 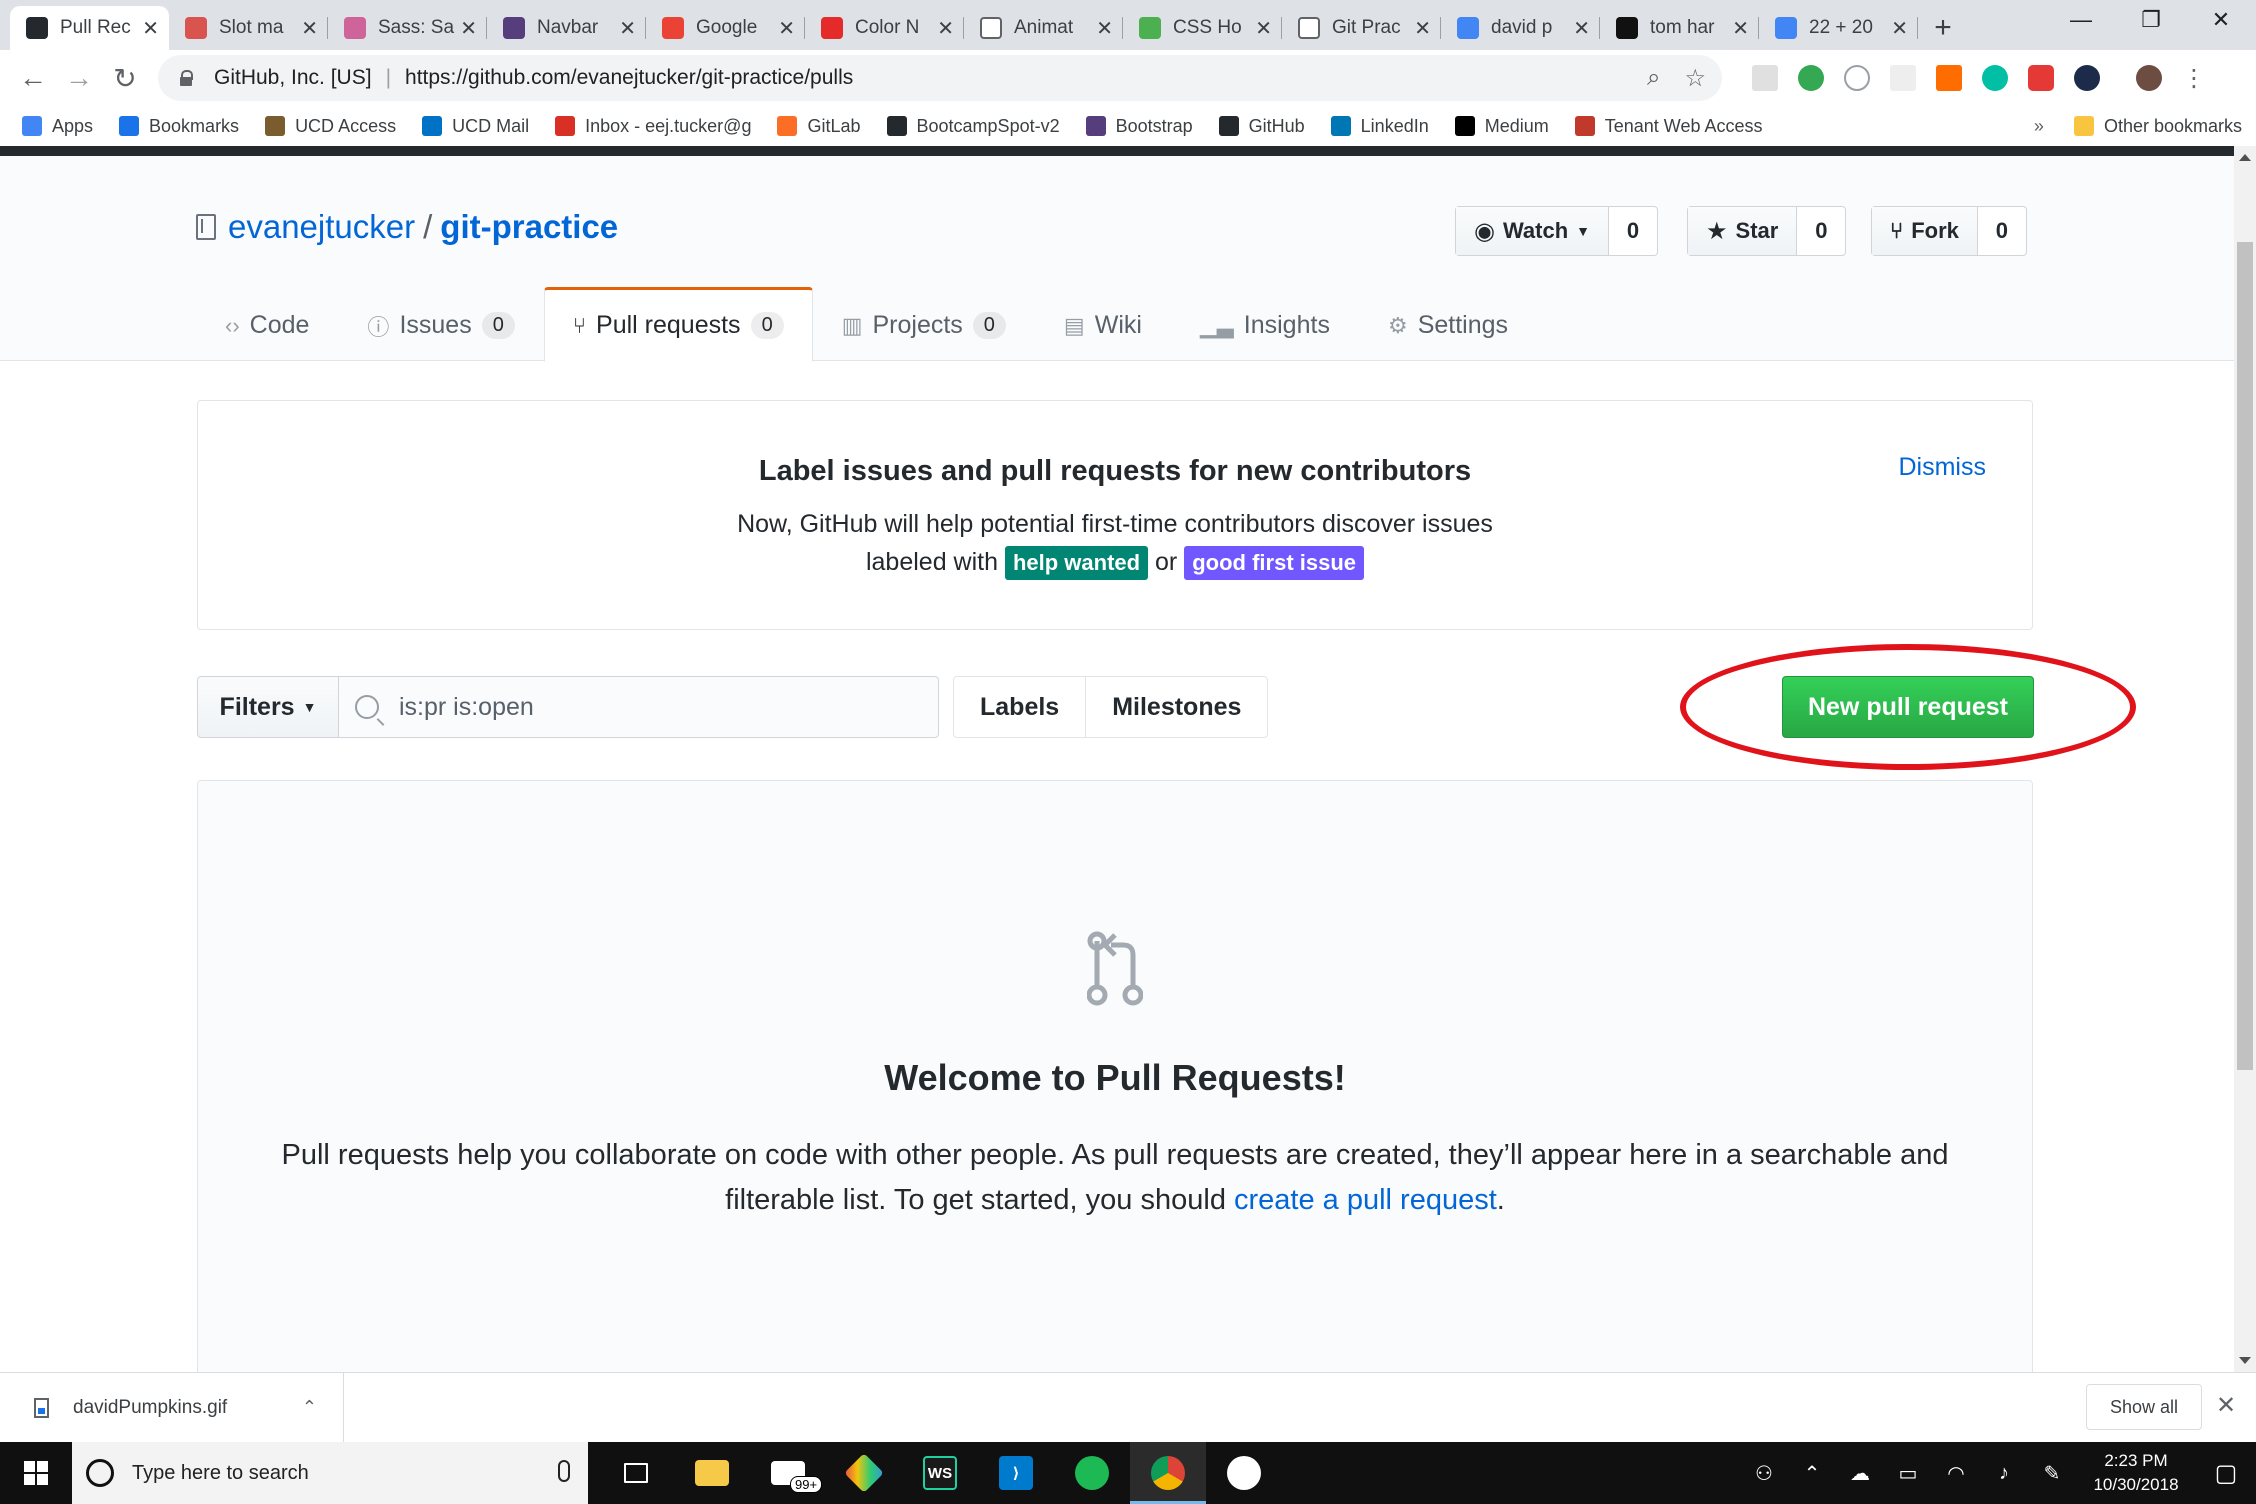 What do you see at coordinates (2144, 1407) in the screenshot?
I see `show-all-button: Show all` at bounding box center [2144, 1407].